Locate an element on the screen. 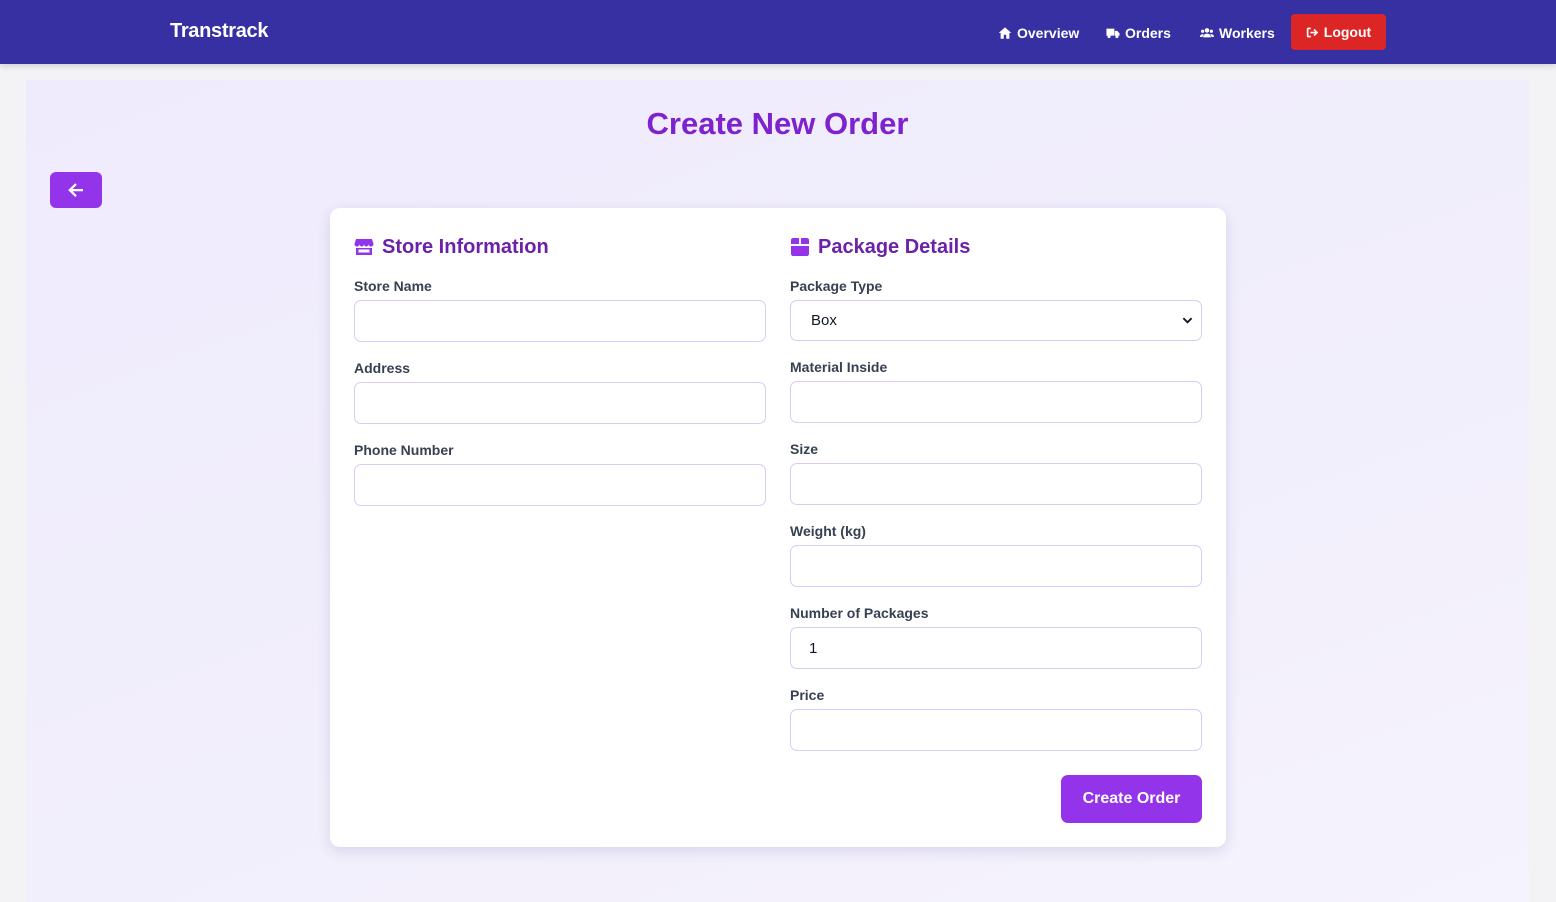 Image resolution: width=1556 pixels, height=902 pixels. logout-button: Logout is located at coordinates (1338, 32).